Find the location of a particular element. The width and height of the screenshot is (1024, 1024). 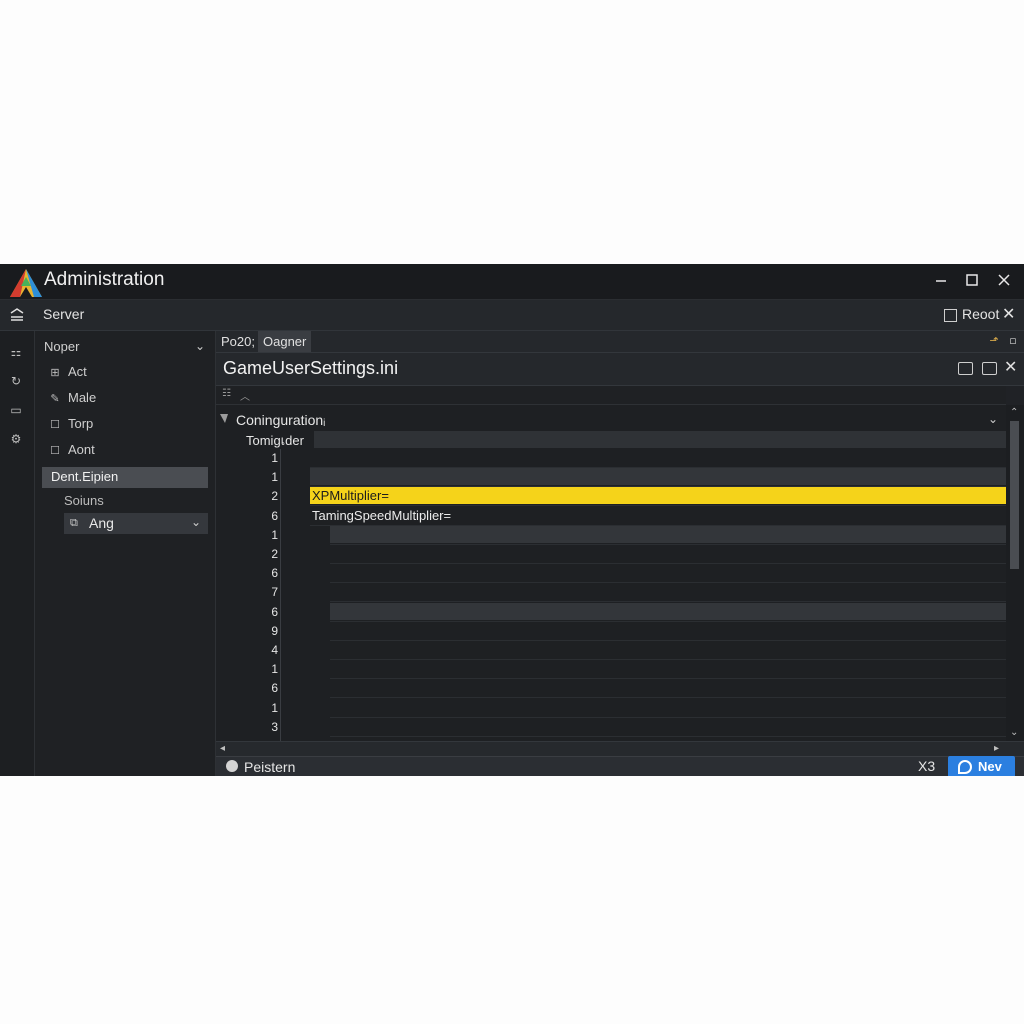

maximize-button is located at coordinates (972, 281).